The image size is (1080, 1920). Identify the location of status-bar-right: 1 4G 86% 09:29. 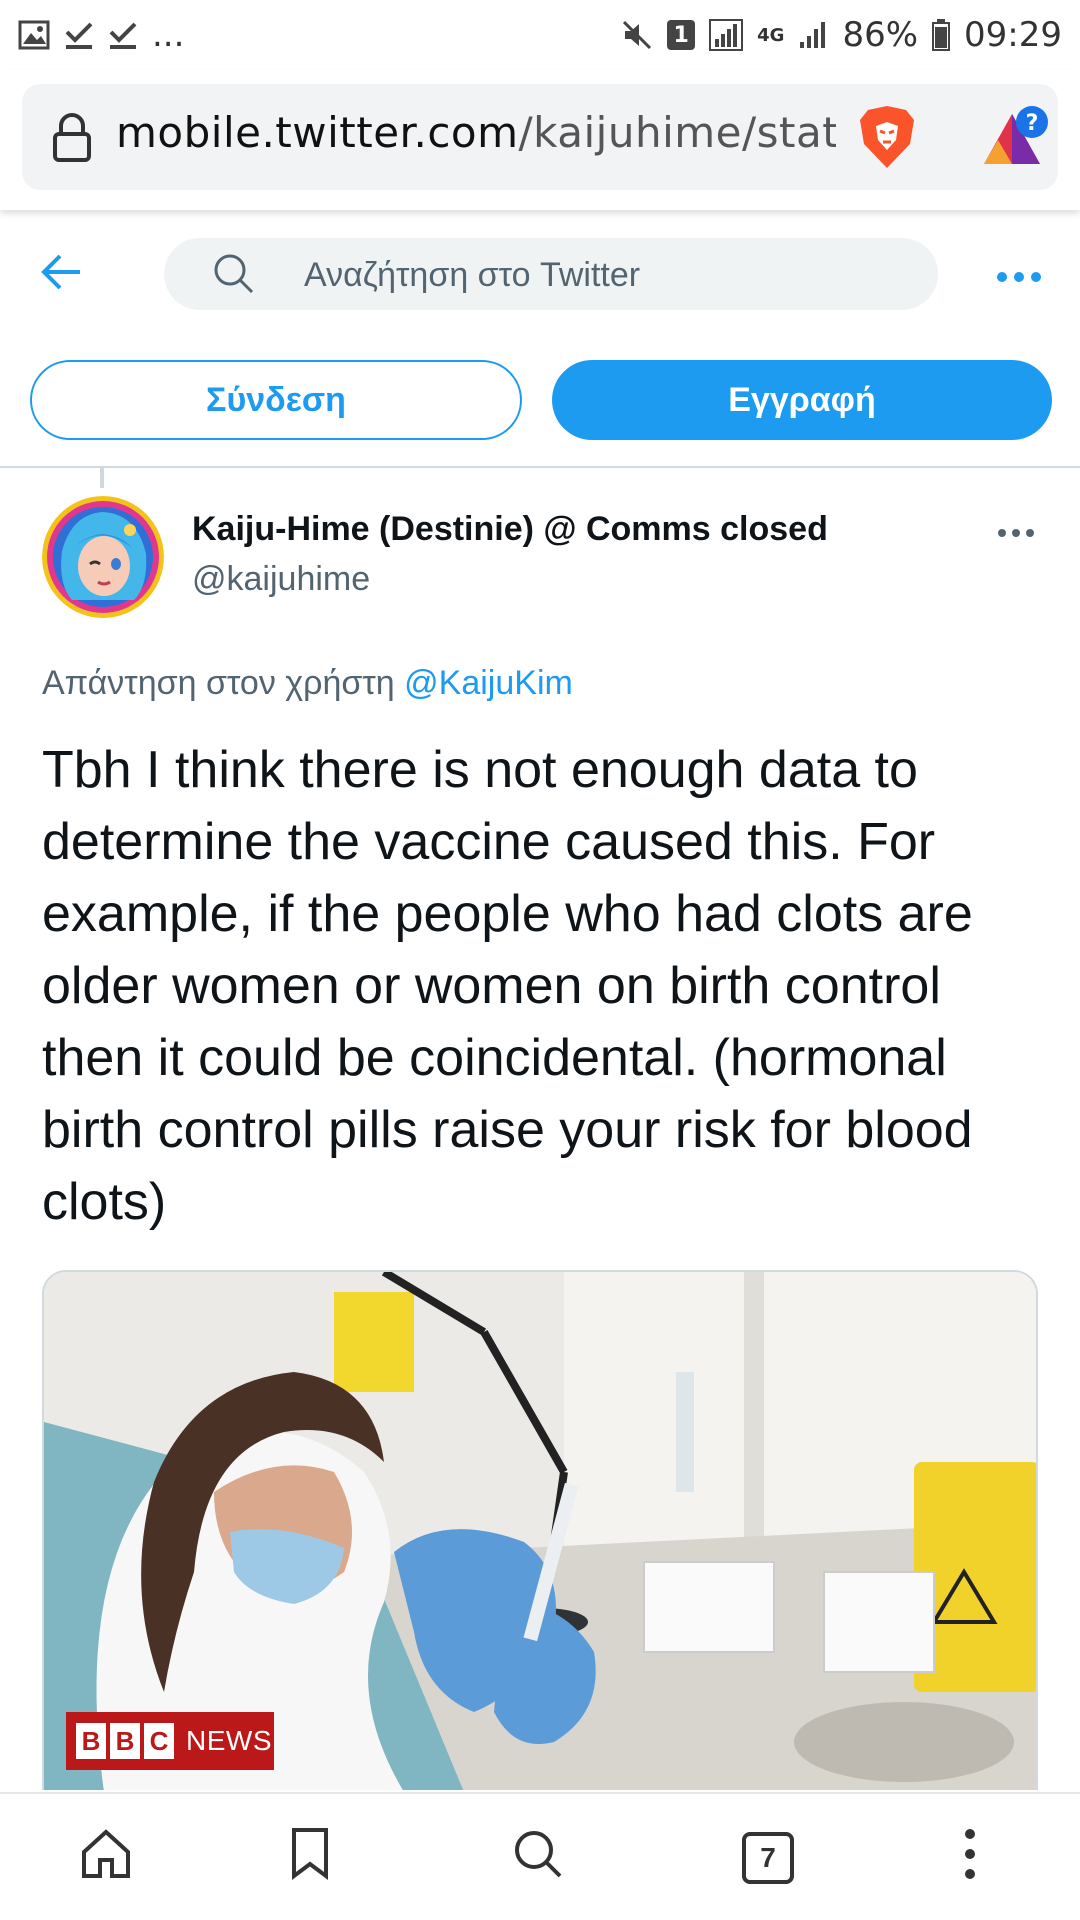
(841, 35).